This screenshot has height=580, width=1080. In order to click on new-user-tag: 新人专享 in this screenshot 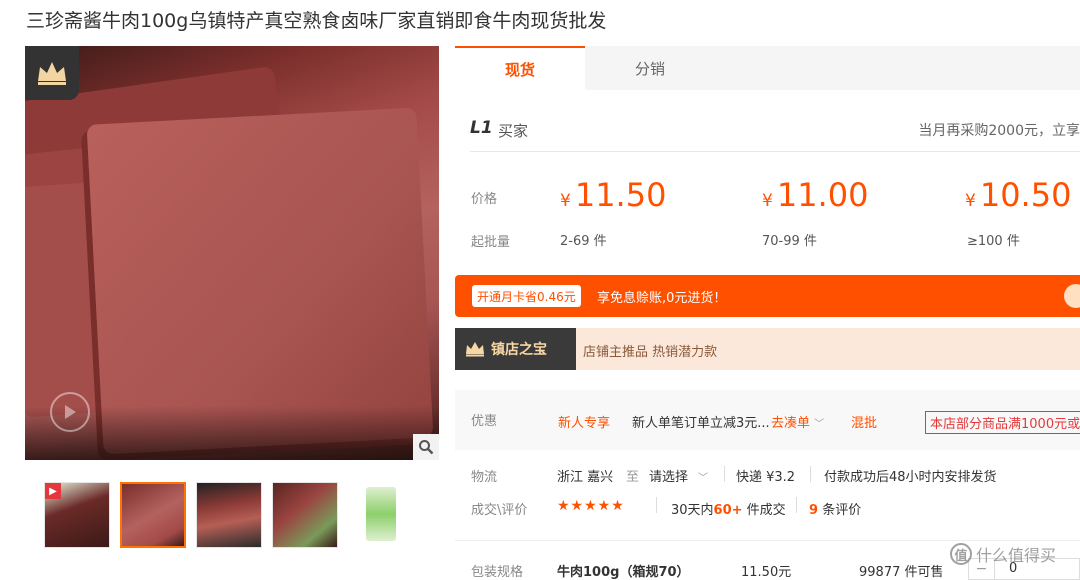, I will do `click(584, 423)`.